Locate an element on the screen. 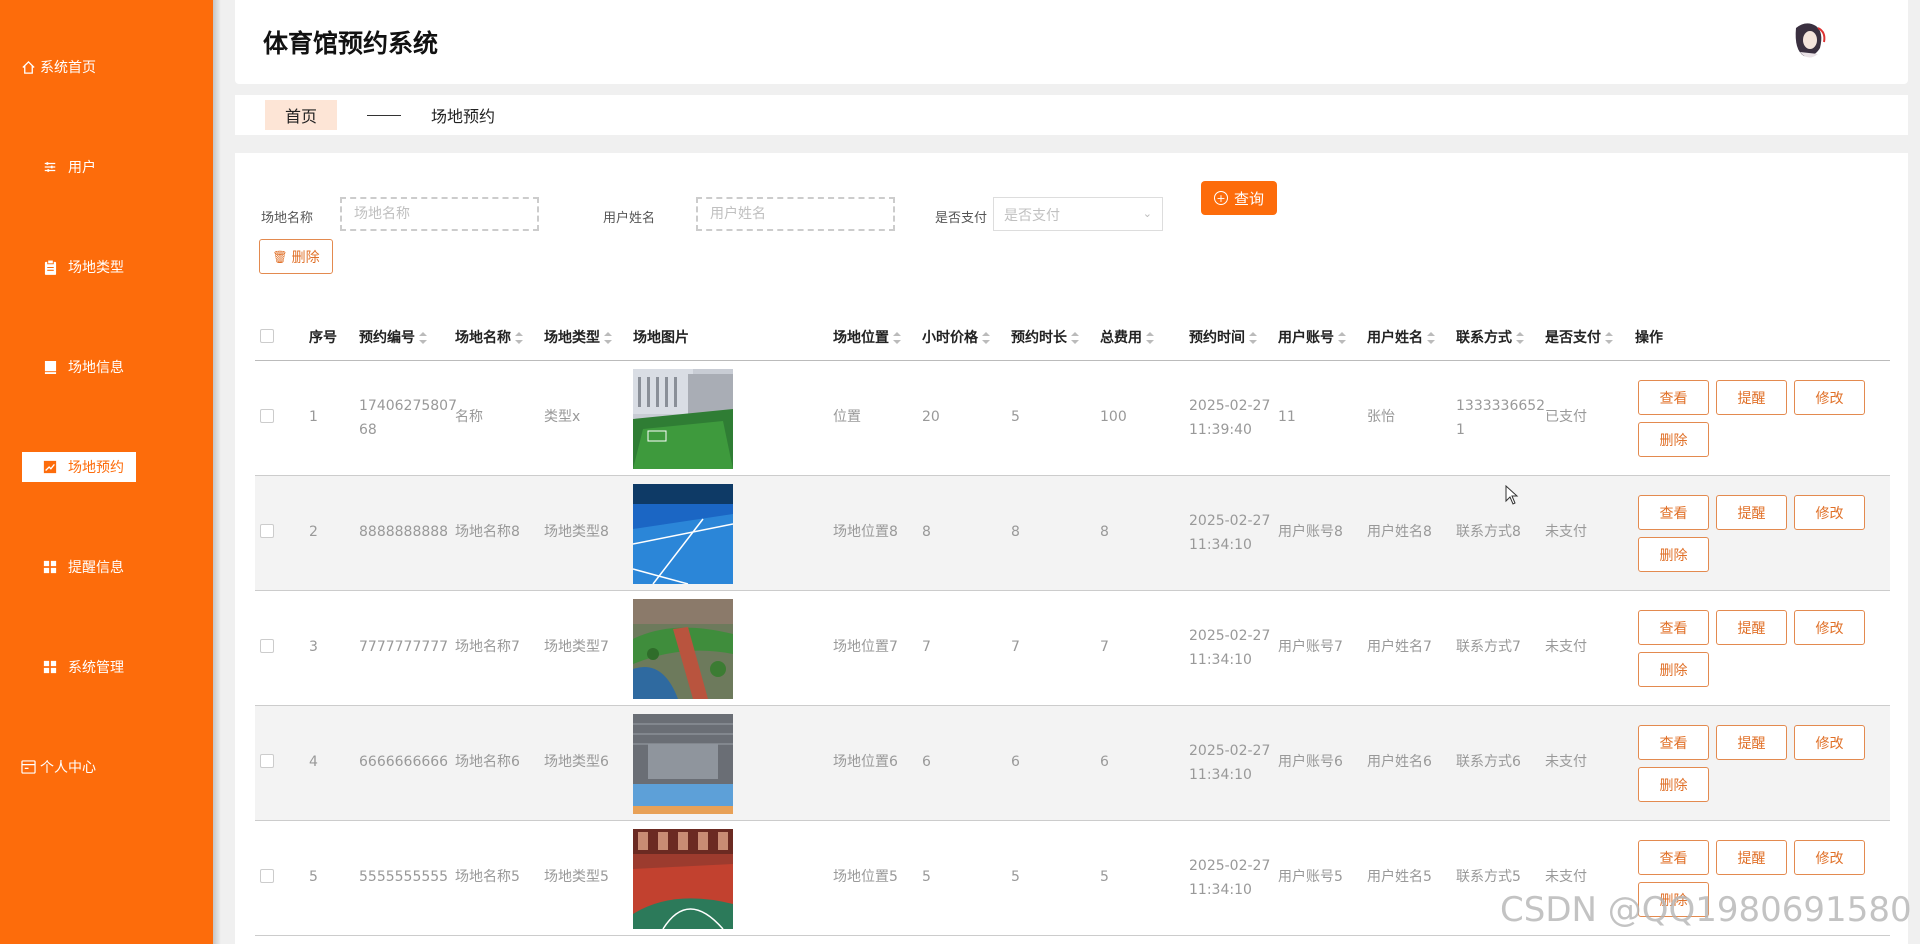 The width and height of the screenshot is (1920, 944). cell-paid: 未支付 is located at coordinates (1566, 762).